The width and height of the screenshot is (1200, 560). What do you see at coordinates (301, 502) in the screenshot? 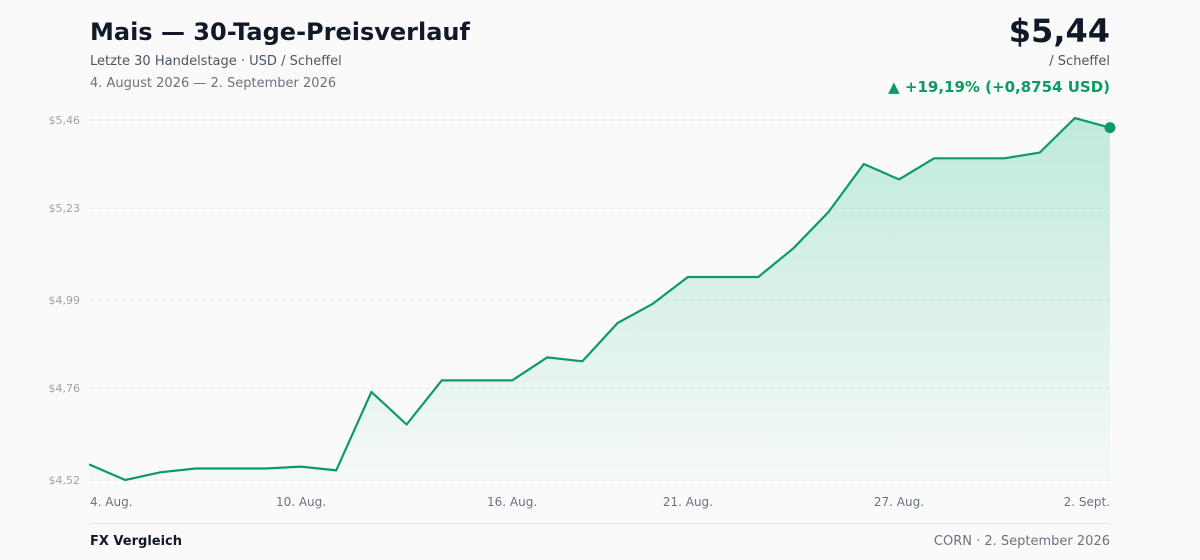
I see `x-tick-label: 10. Aug.` at bounding box center [301, 502].